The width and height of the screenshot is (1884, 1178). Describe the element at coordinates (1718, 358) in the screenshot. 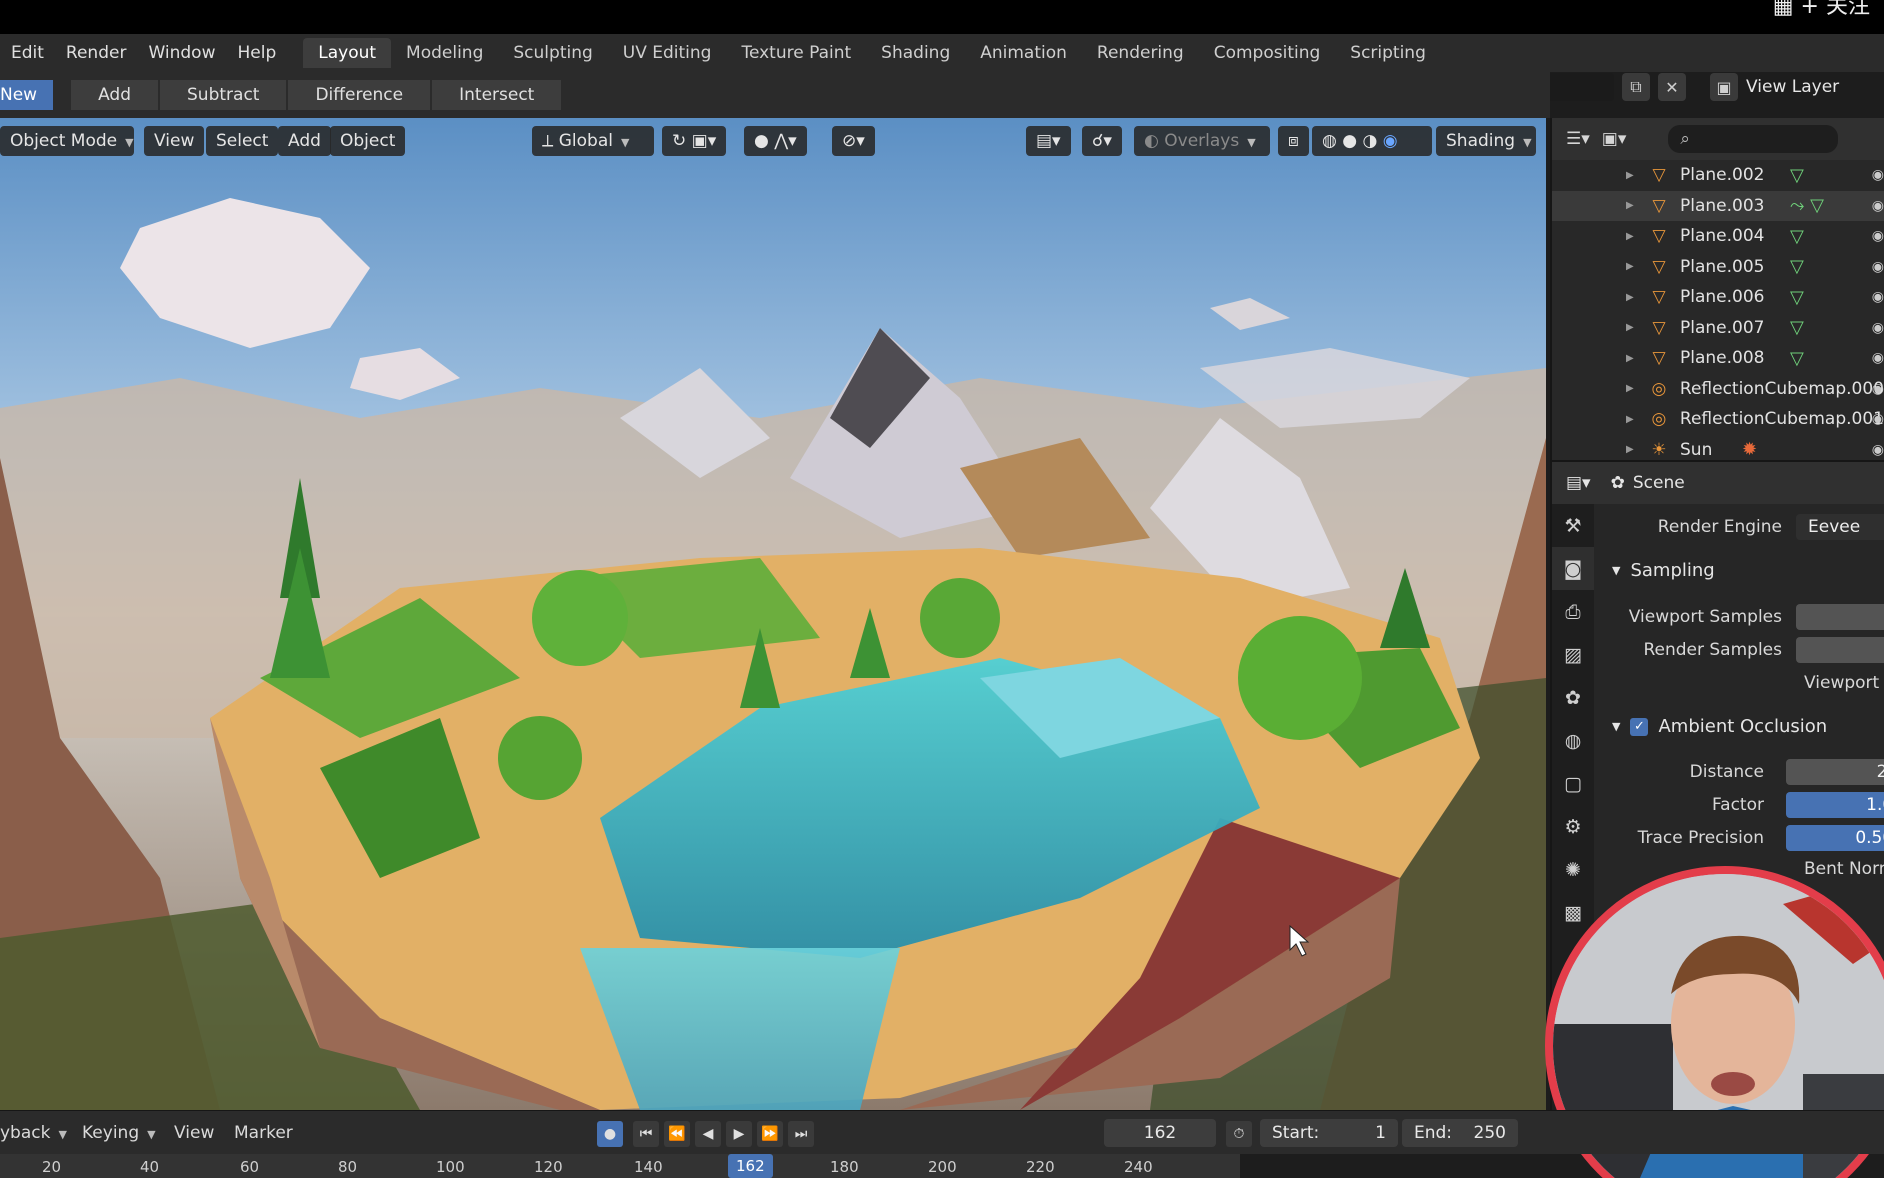

I see `outliner-item: ▶ ▽ Plane.008 ▽ ◉` at that location.